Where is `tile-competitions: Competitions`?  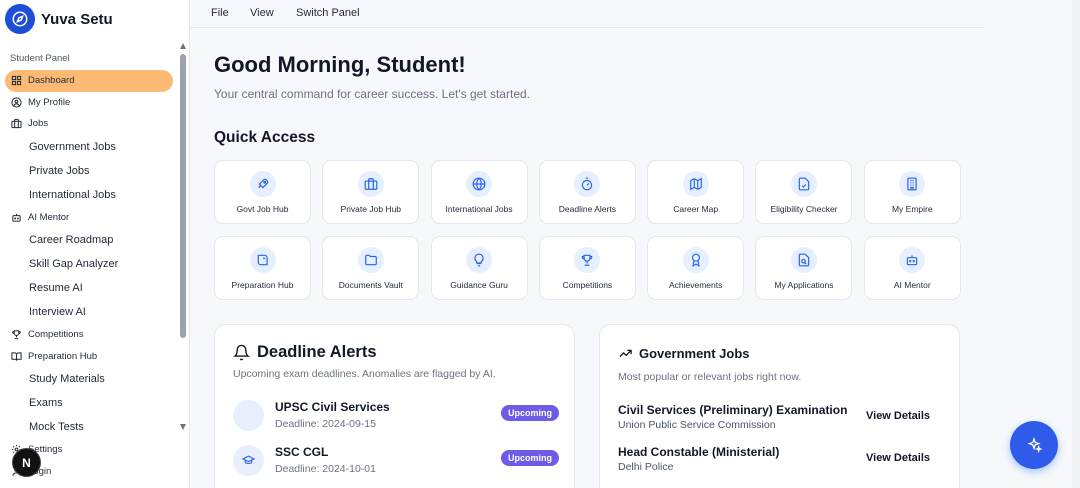 tile-competitions: Competitions is located at coordinates (587, 268).